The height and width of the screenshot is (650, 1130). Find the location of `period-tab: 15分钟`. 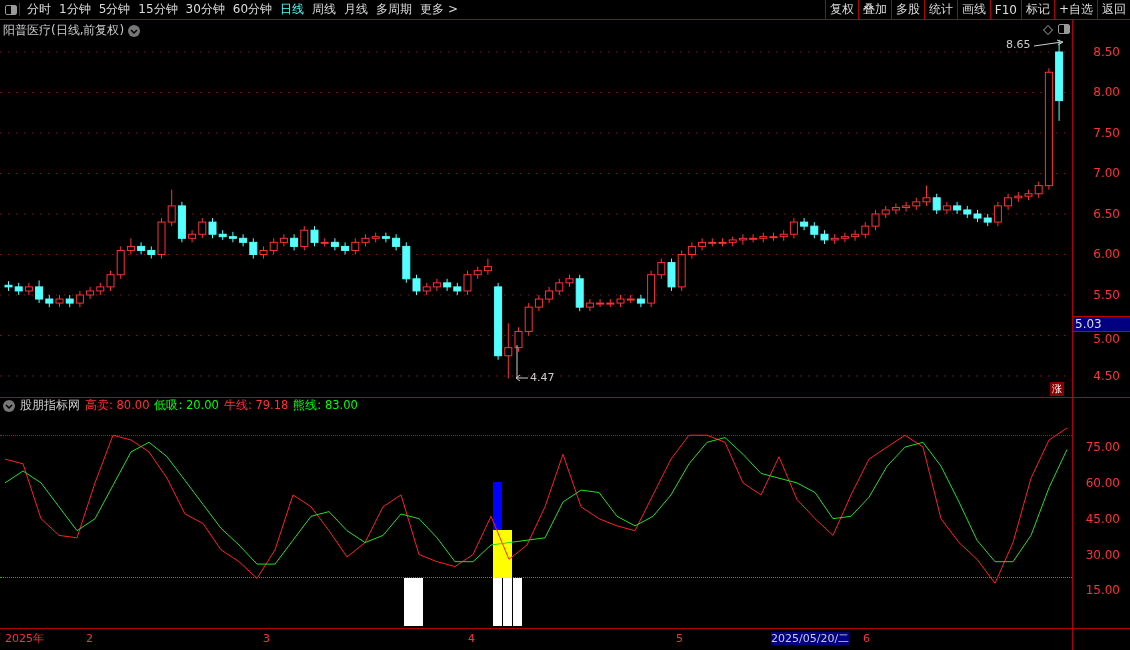

period-tab: 15分钟 is located at coordinates (158, 9).